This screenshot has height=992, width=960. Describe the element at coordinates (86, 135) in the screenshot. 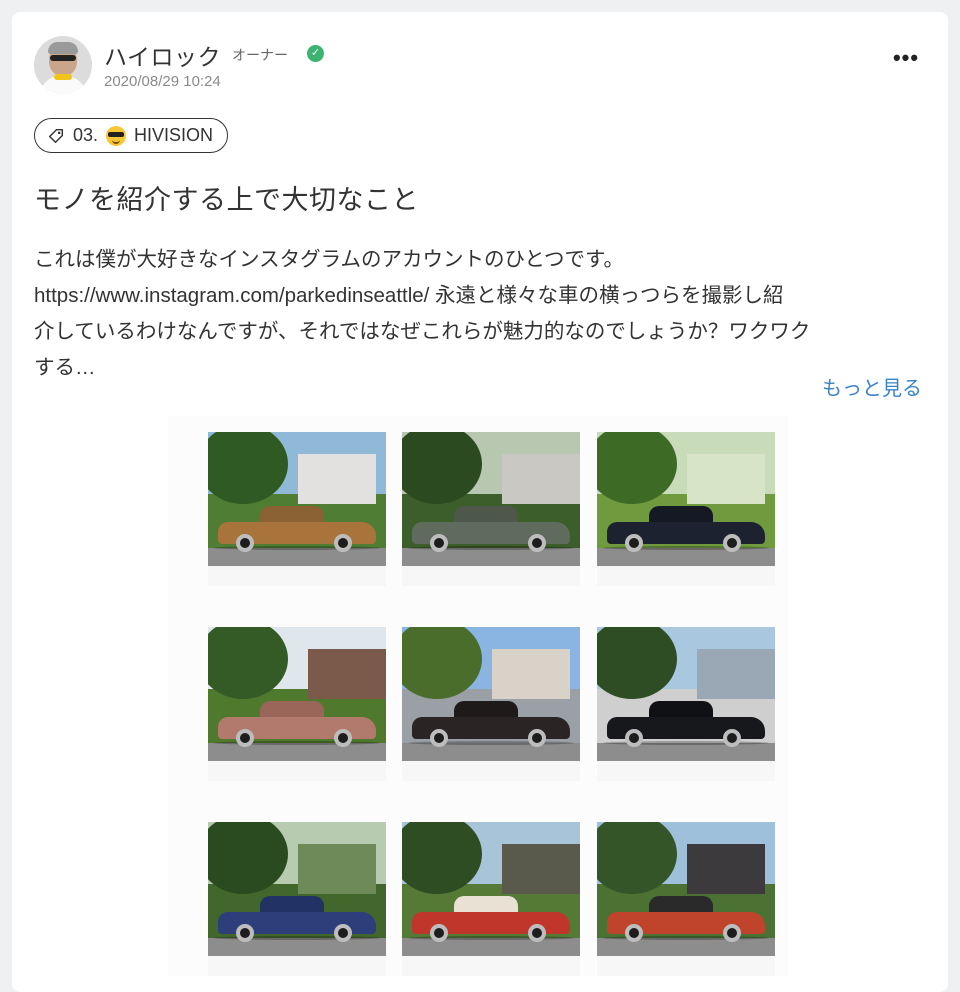

I see `tag-prefix: 03.` at that location.